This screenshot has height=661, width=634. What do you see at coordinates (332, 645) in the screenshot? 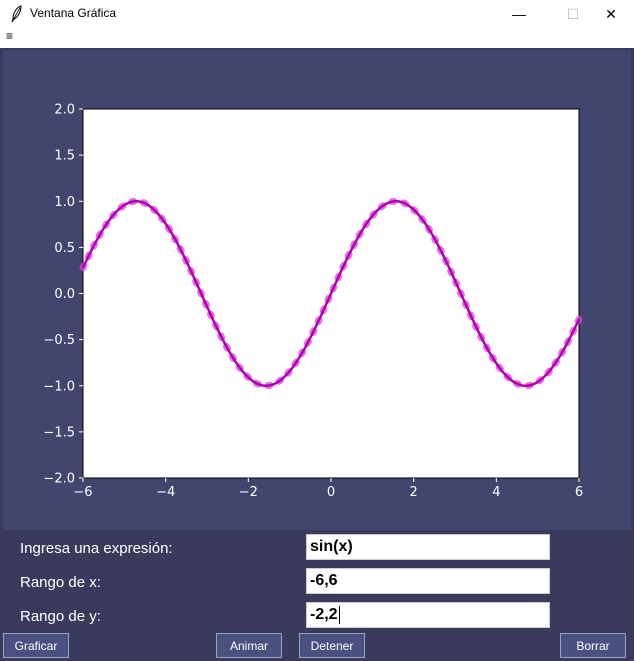
I see `detener-button: Detener` at bounding box center [332, 645].